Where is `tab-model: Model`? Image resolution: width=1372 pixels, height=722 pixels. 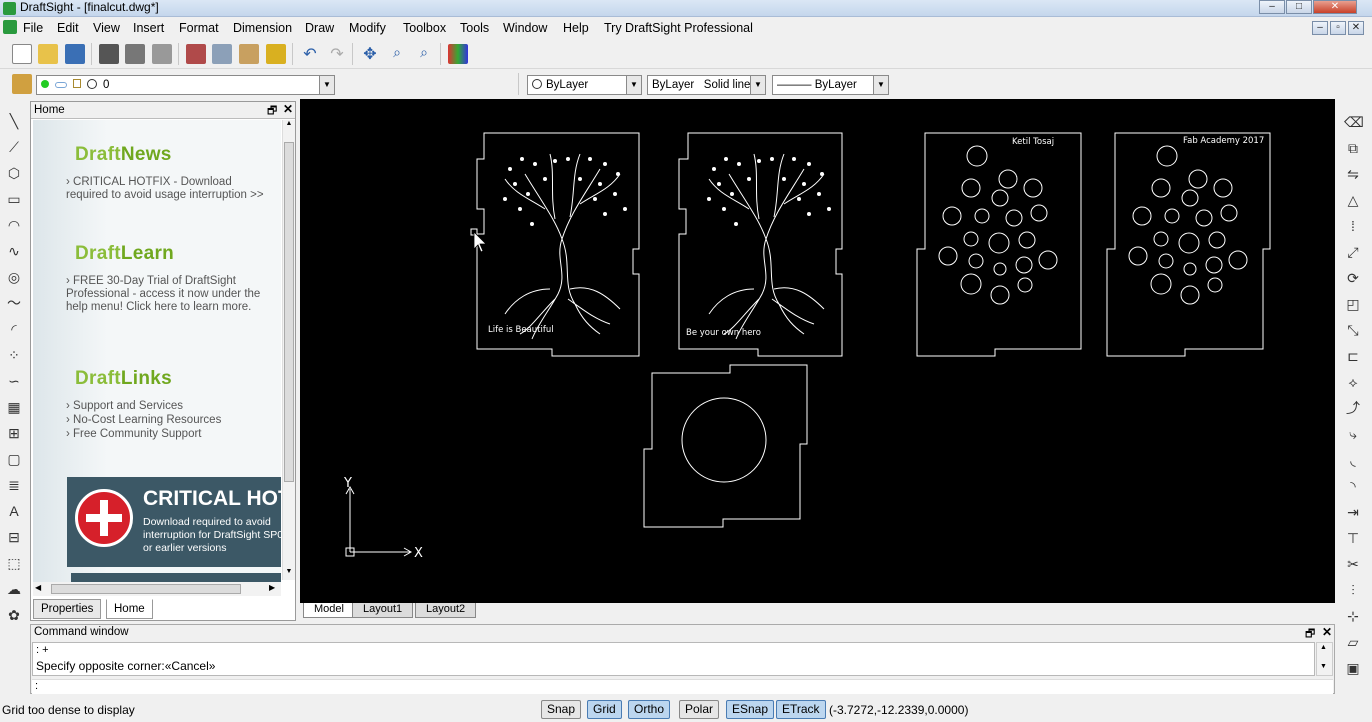 tab-model: Model is located at coordinates (329, 610).